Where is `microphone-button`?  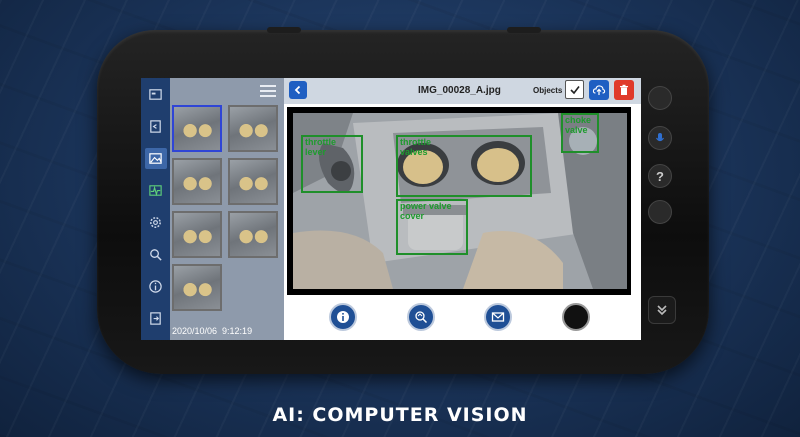
microphone-button is located at coordinates (660, 138).